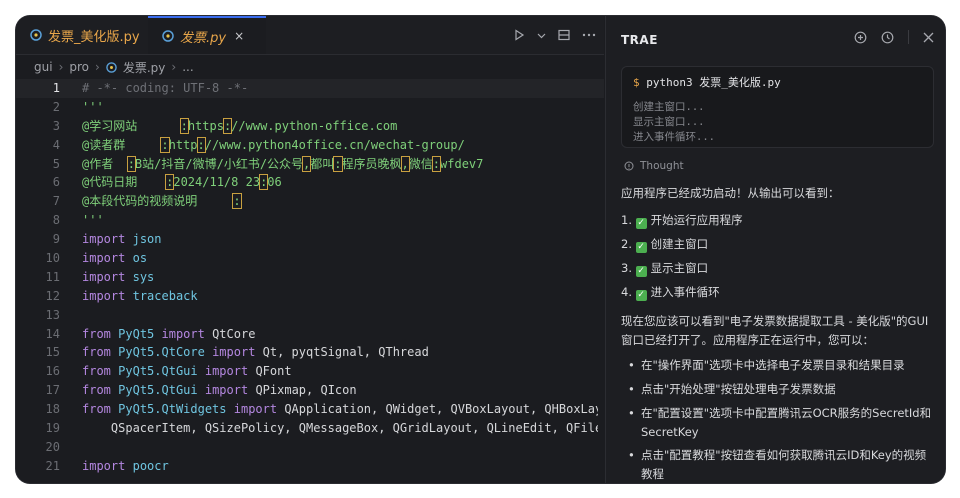 This screenshot has width=960, height=498. I want to click on line-number: 16, so click(52, 371).